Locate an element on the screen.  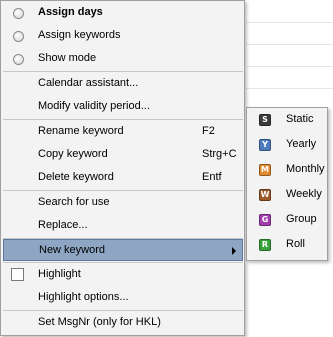
shortcut-label: F2 is located at coordinates (208, 131).